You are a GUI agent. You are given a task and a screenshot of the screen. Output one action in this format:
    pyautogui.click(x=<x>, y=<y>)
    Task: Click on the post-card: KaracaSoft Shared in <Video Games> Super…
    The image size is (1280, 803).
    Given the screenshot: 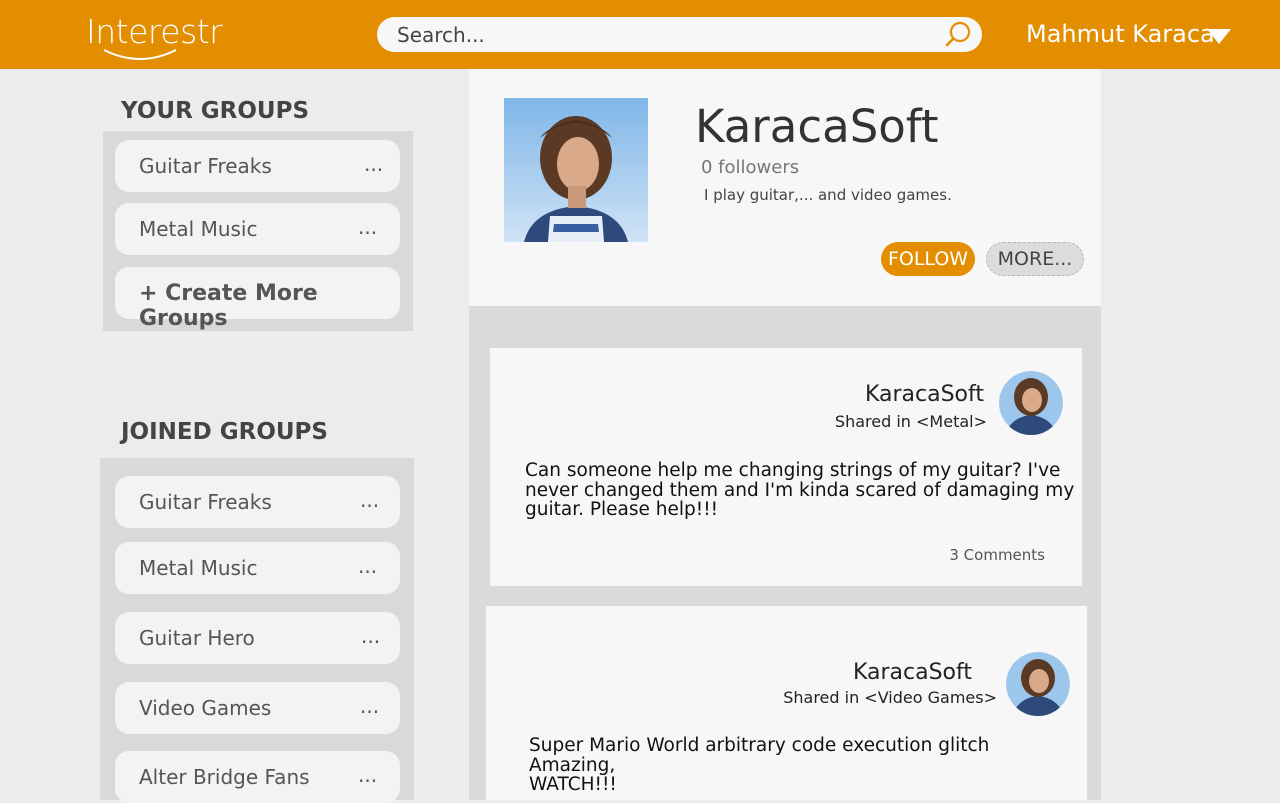 What is the action you would take?
    pyautogui.click(x=786, y=703)
    